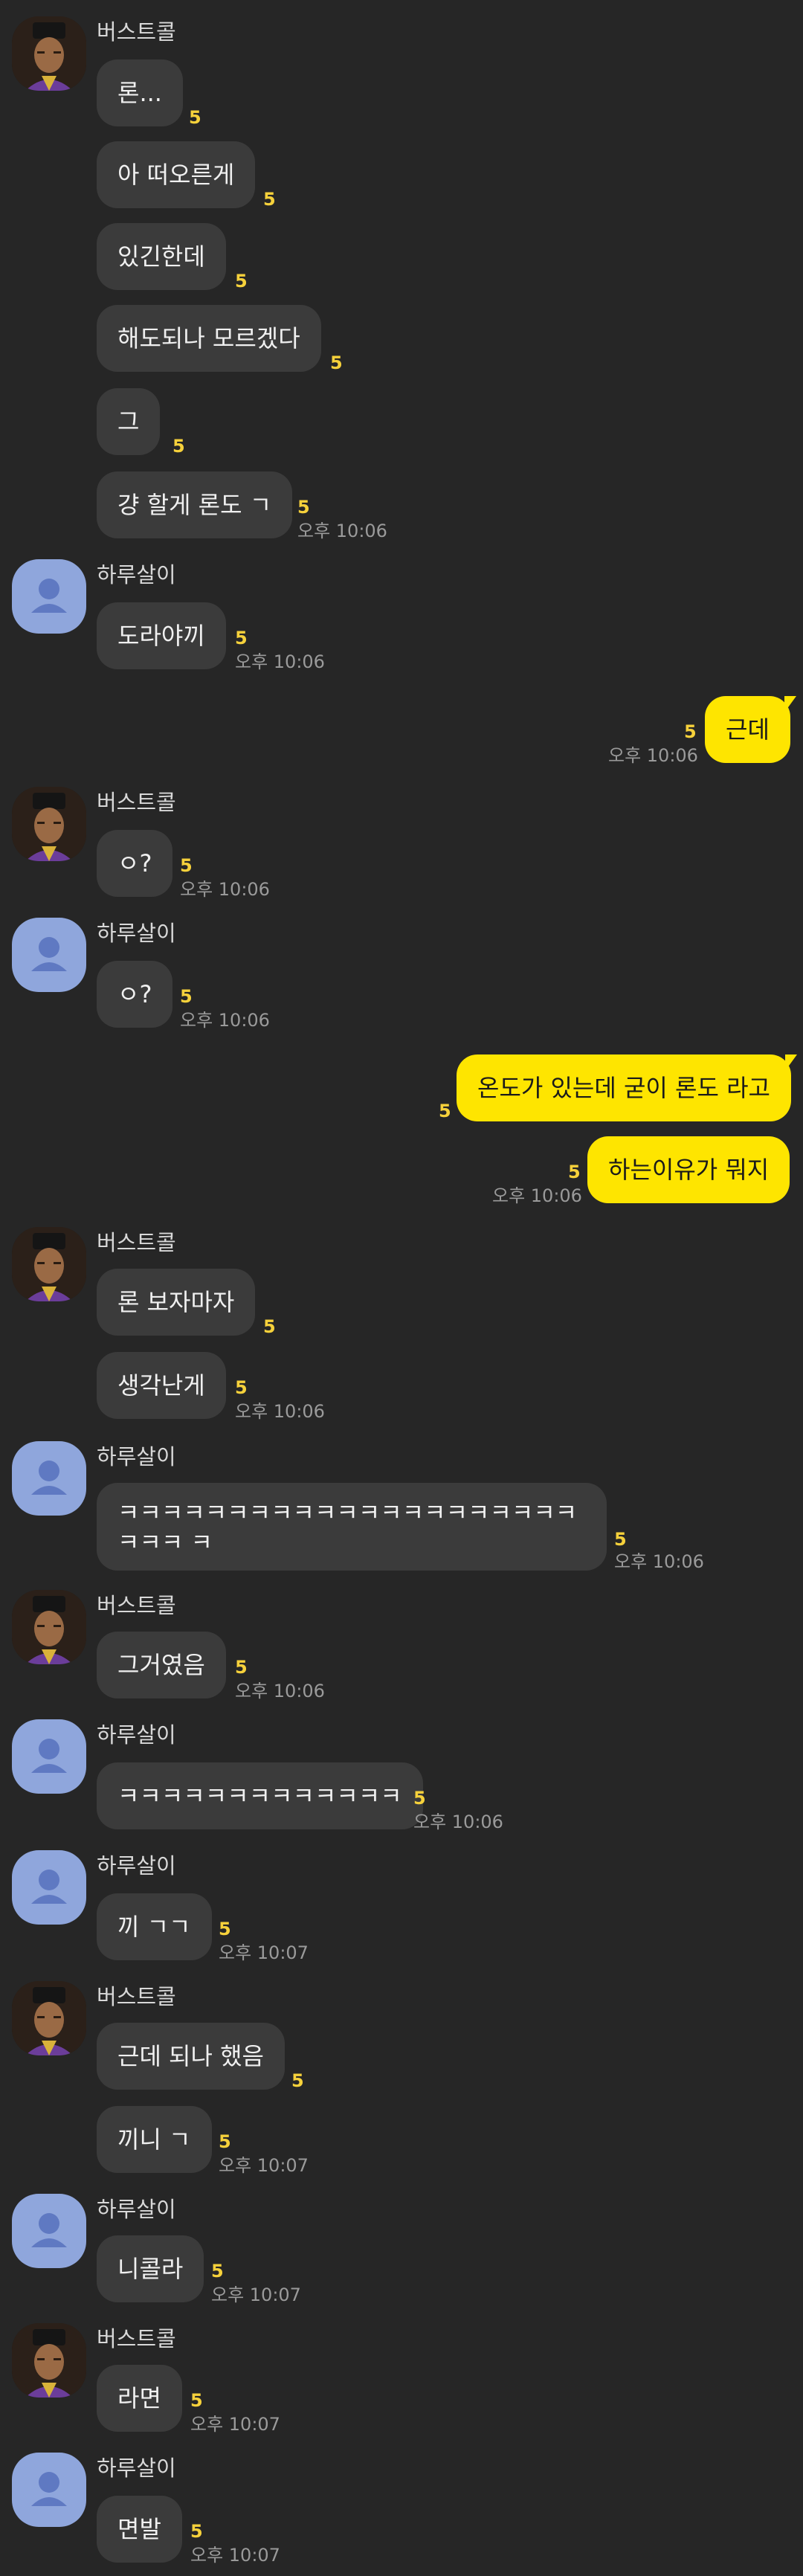  I want to click on my-message-bubble: 근데, so click(750, 729).